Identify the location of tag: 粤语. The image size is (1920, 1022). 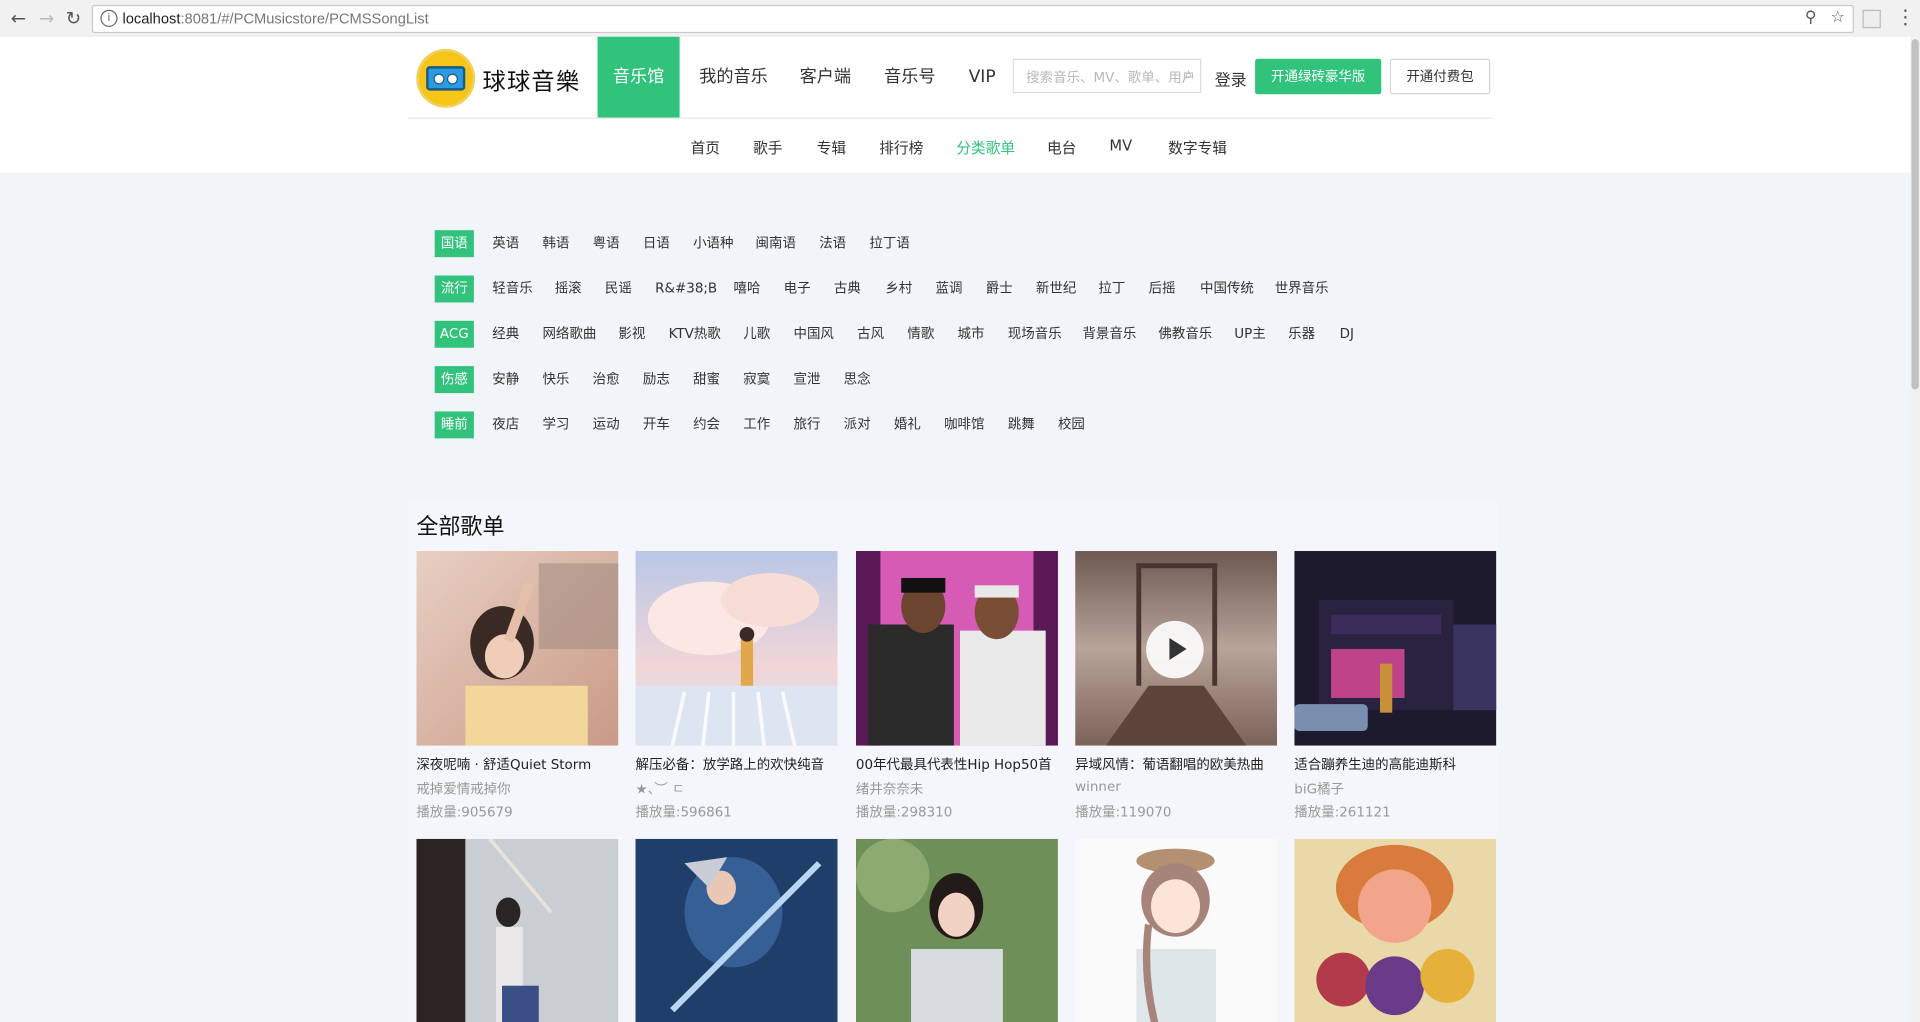
(606, 243).